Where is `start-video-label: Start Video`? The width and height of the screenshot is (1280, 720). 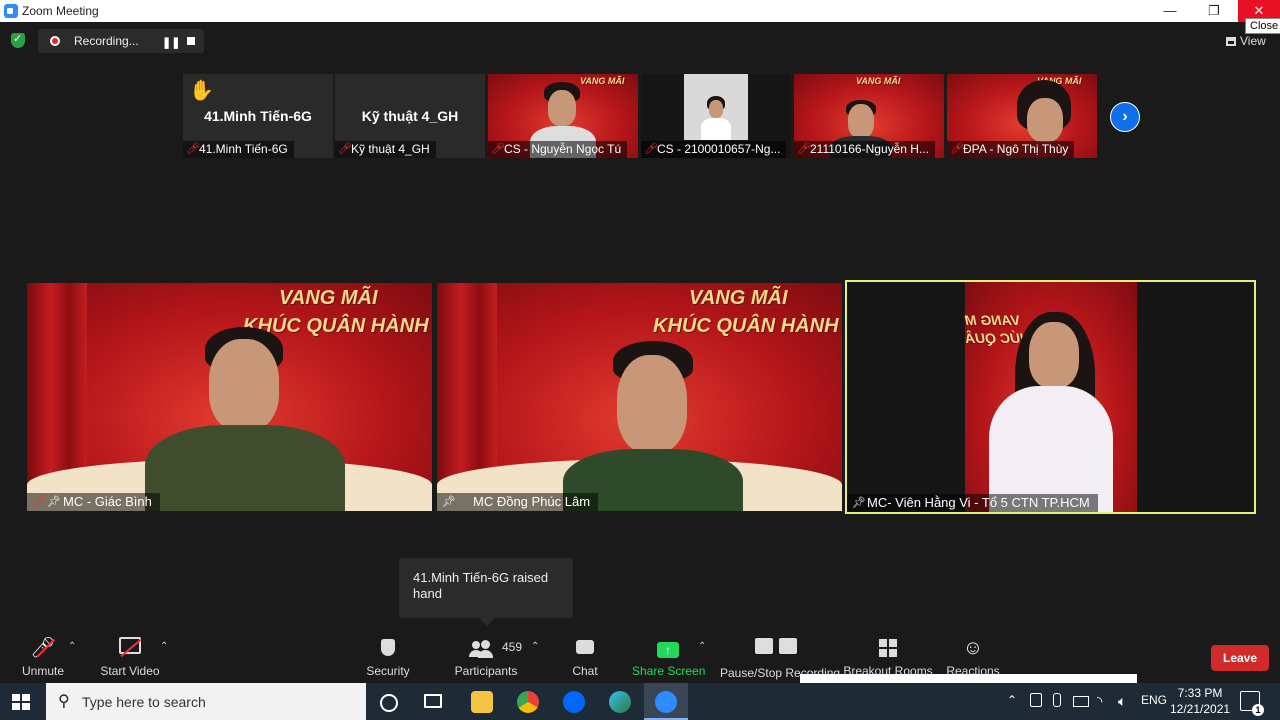
start-video-label: Start Video is located at coordinates (130, 671).